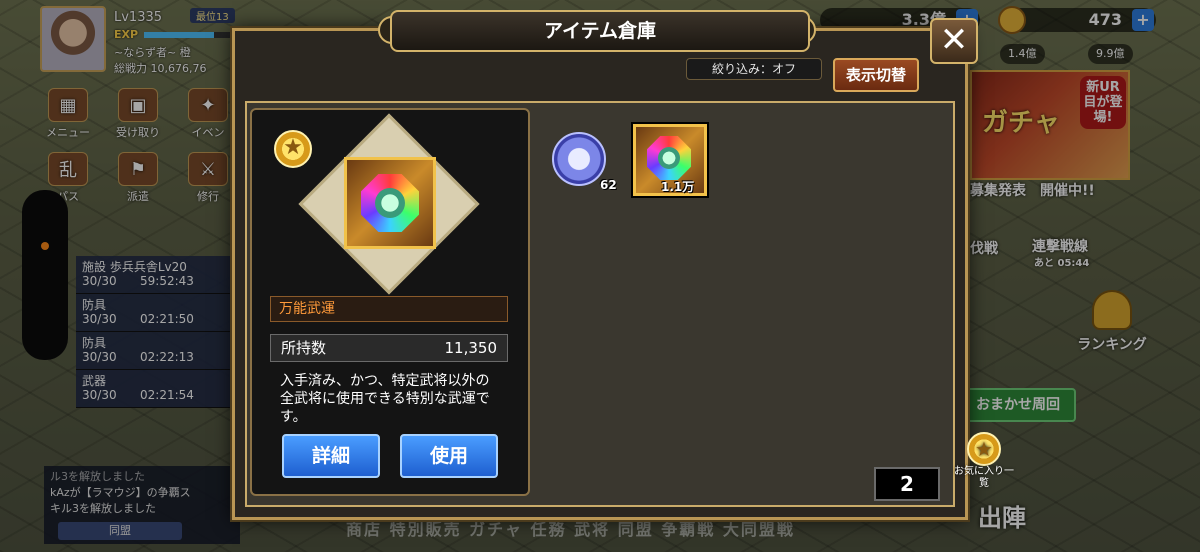 The width and height of the screenshot is (1200, 552). What do you see at coordinates (754, 69) in the screenshot?
I see `filter-toggle: 絞り込み：オフ` at bounding box center [754, 69].